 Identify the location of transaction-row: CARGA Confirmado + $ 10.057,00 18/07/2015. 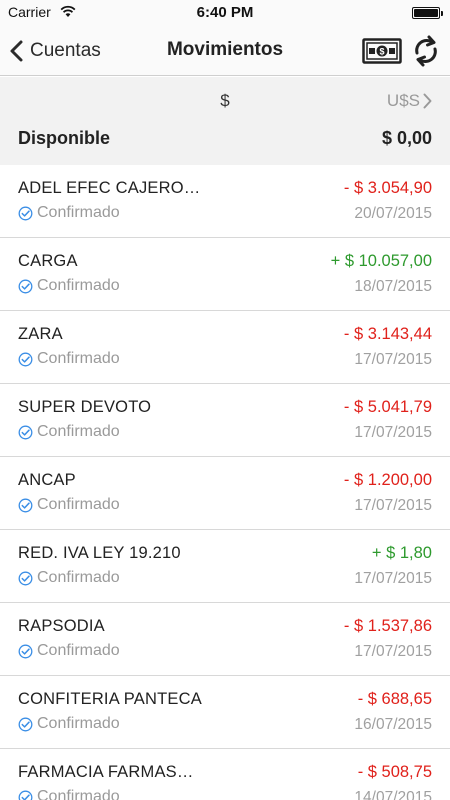
(225, 274).